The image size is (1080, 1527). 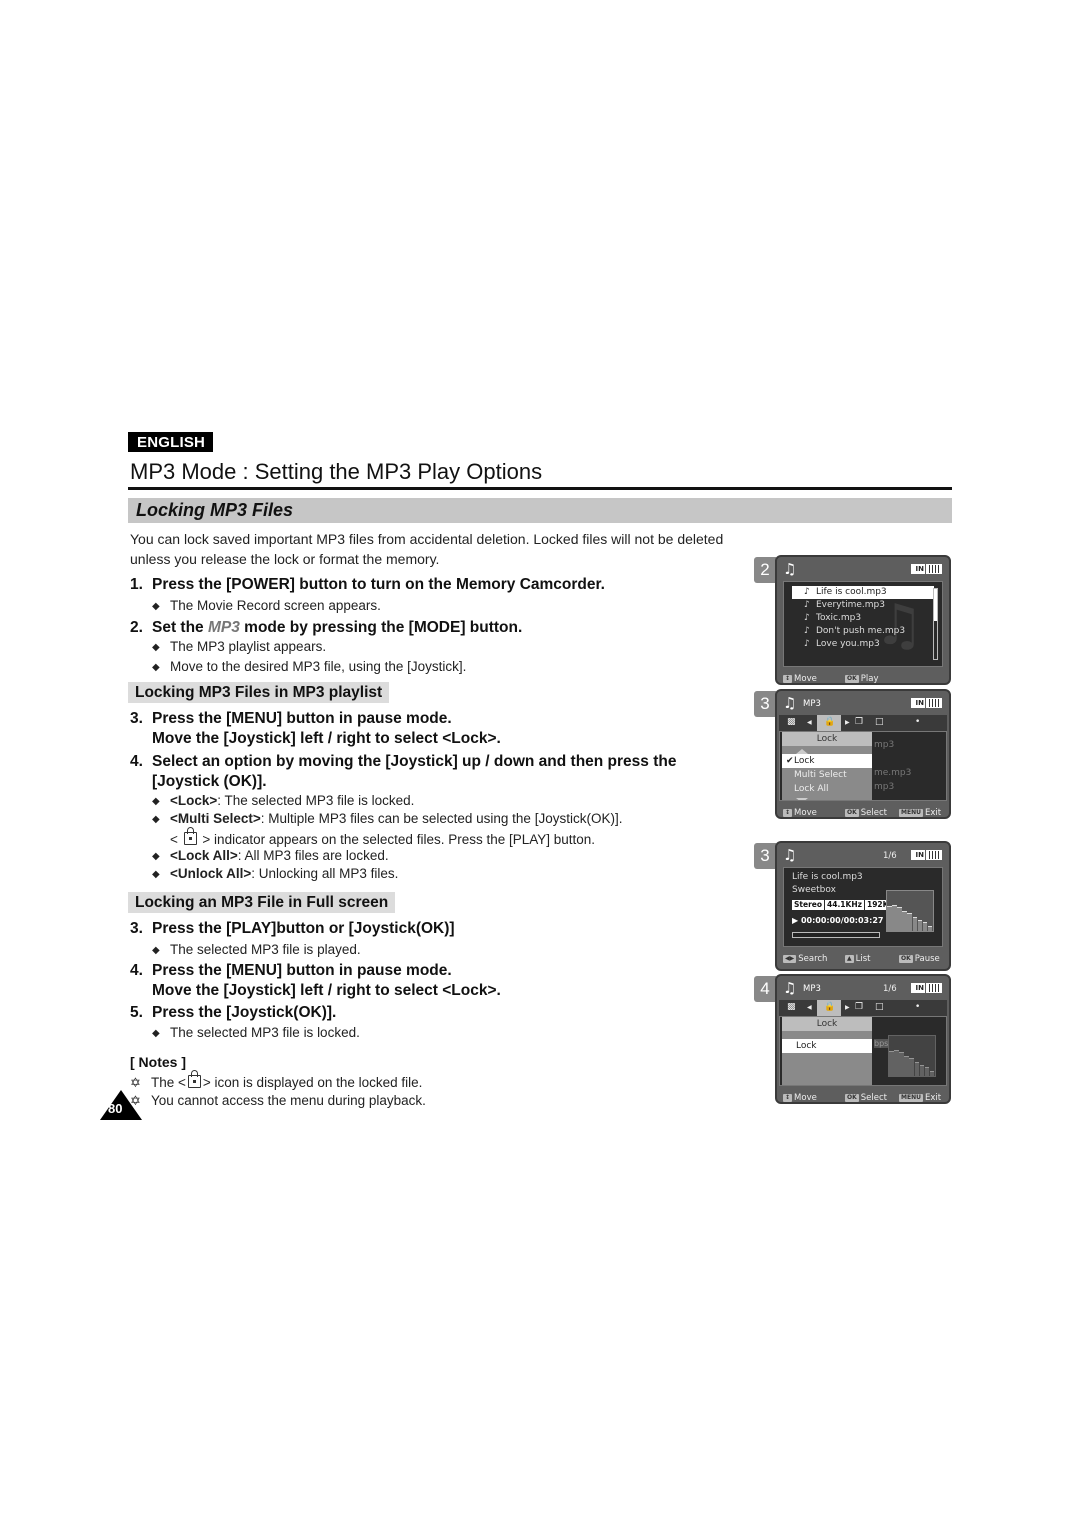 I want to click on screen-footer: ↕ Move OK Play, so click(x=863, y=675).